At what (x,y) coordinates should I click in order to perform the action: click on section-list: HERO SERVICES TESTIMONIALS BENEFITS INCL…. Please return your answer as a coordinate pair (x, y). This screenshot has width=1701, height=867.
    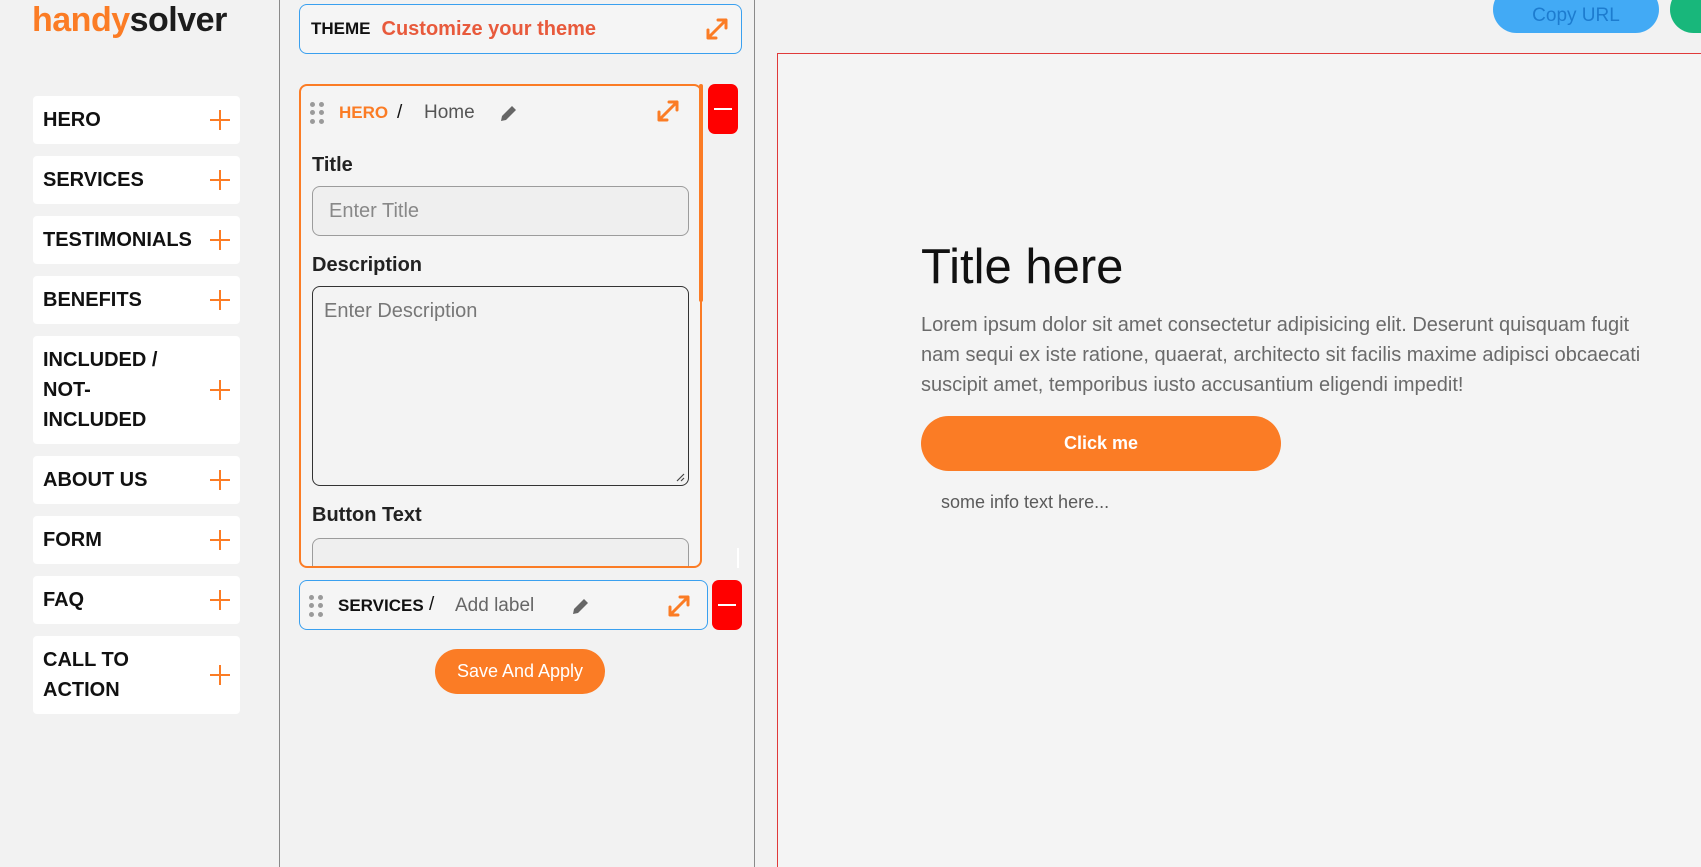
    Looking at the image, I should click on (136, 411).